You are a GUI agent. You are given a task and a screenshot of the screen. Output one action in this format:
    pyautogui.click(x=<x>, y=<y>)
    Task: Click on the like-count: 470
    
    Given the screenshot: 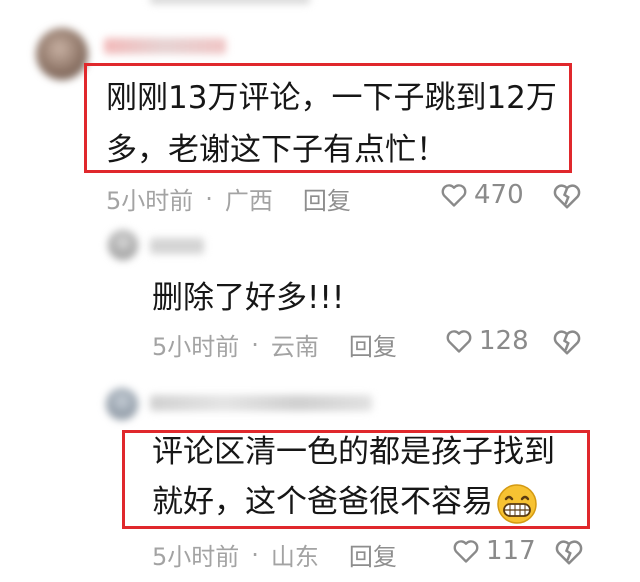 What is the action you would take?
    pyautogui.click(x=499, y=195)
    